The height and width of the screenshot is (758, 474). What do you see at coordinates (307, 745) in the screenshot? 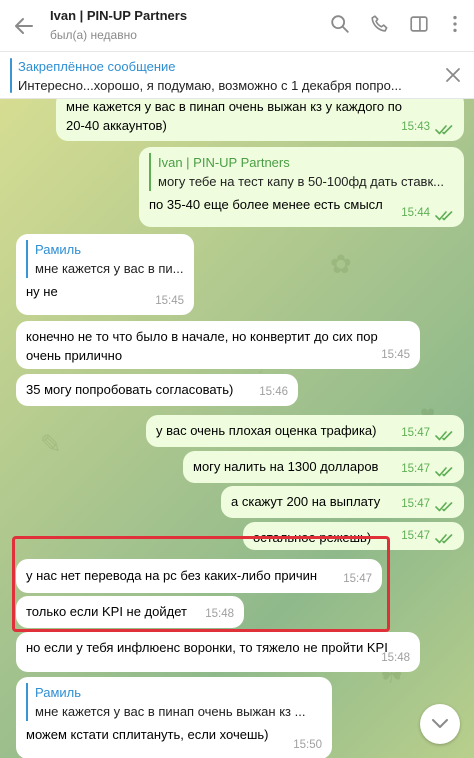
I see `message-time: 15:50` at bounding box center [307, 745].